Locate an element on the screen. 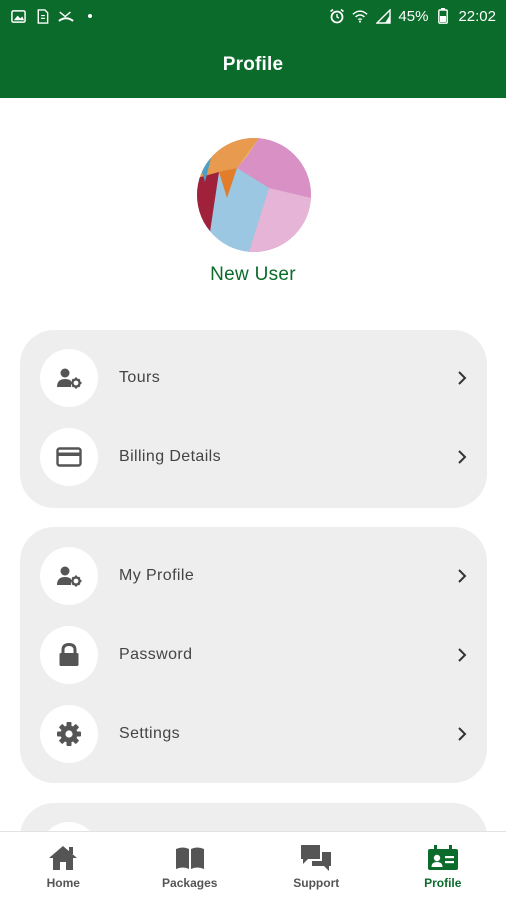 This screenshot has height=901, width=506. id-card-icon is located at coordinates (443, 858).